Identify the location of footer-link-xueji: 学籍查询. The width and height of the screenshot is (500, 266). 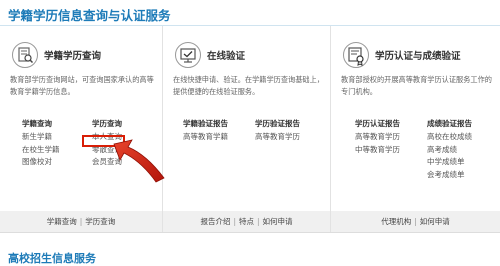
(62, 221).